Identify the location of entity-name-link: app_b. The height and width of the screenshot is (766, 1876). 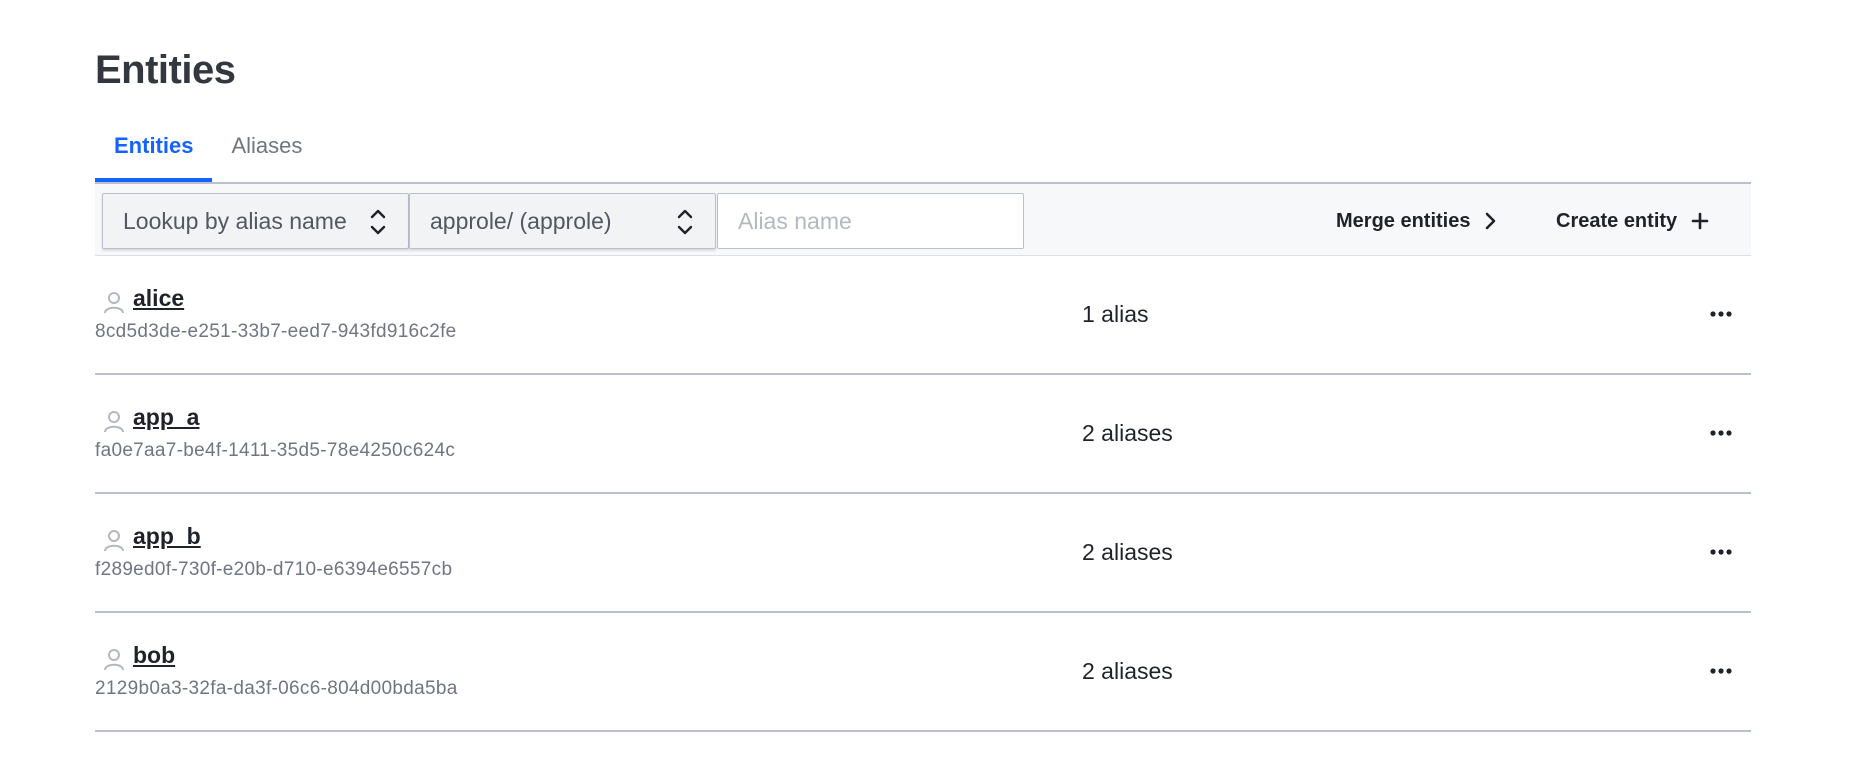
(167, 536).